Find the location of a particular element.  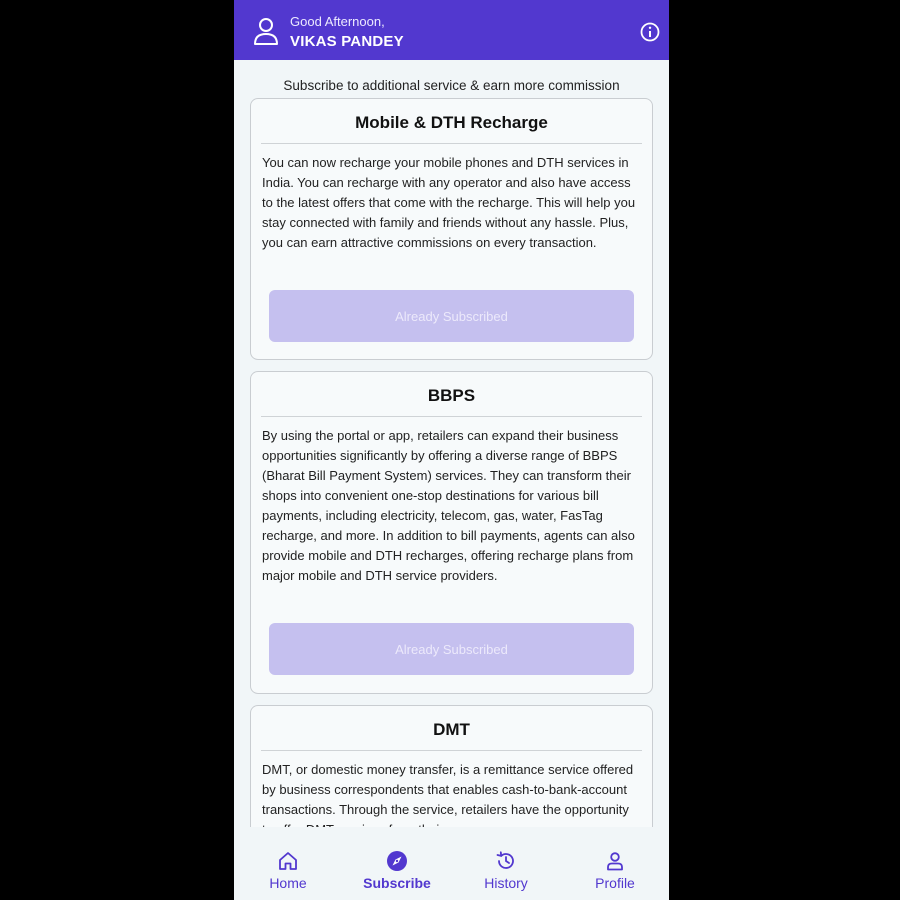

card-title: Mobile & DTH Recharge is located at coordinates (451, 122).